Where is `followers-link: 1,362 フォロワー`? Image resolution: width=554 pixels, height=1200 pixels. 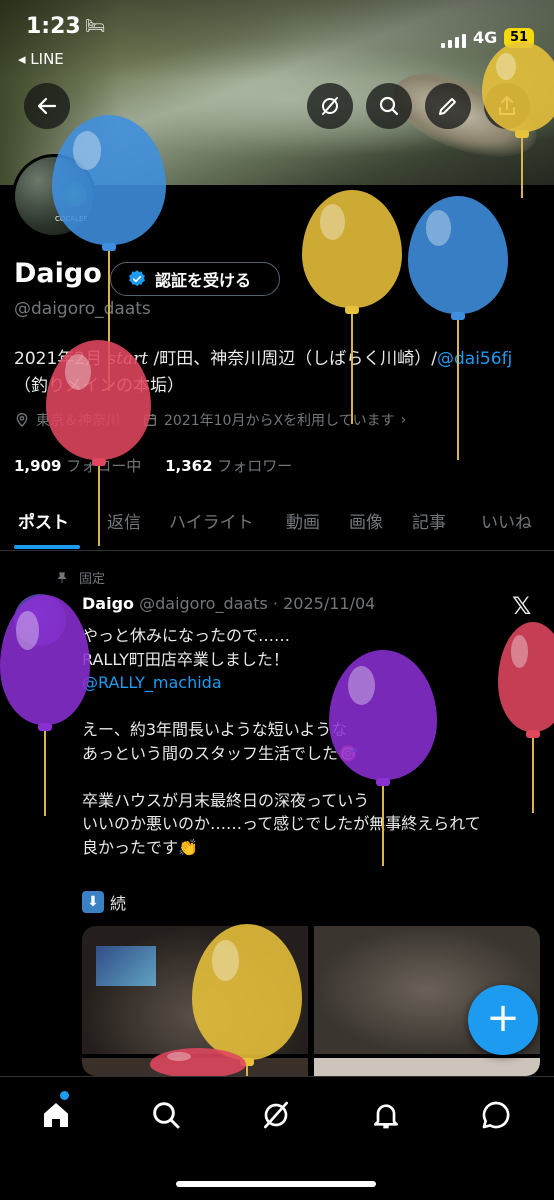
followers-link: 1,362 フォロワー is located at coordinates (228, 466).